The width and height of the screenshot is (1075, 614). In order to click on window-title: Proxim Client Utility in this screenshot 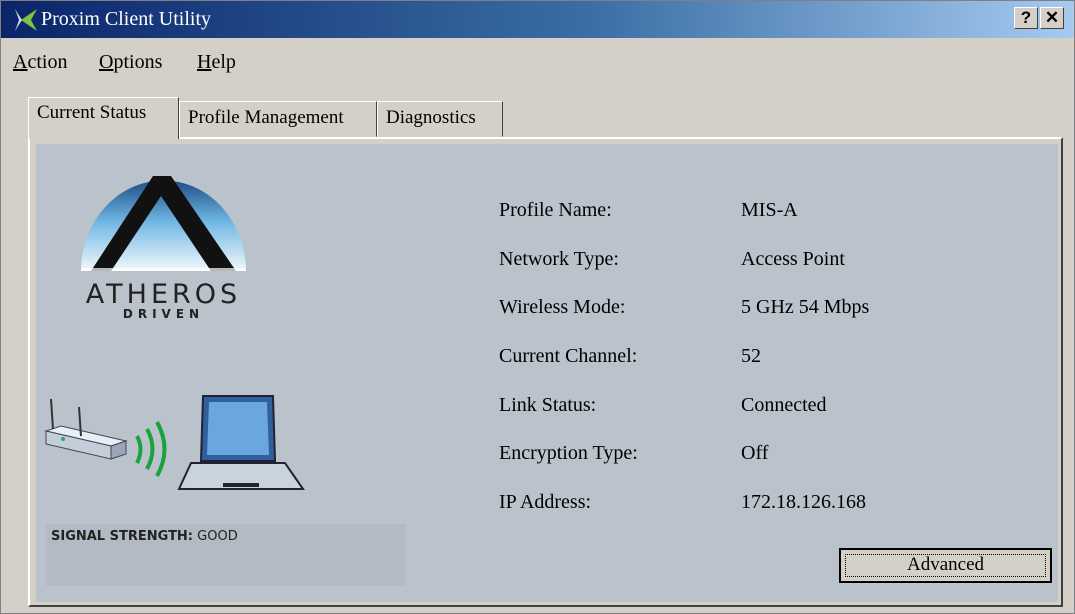, I will do `click(126, 19)`.